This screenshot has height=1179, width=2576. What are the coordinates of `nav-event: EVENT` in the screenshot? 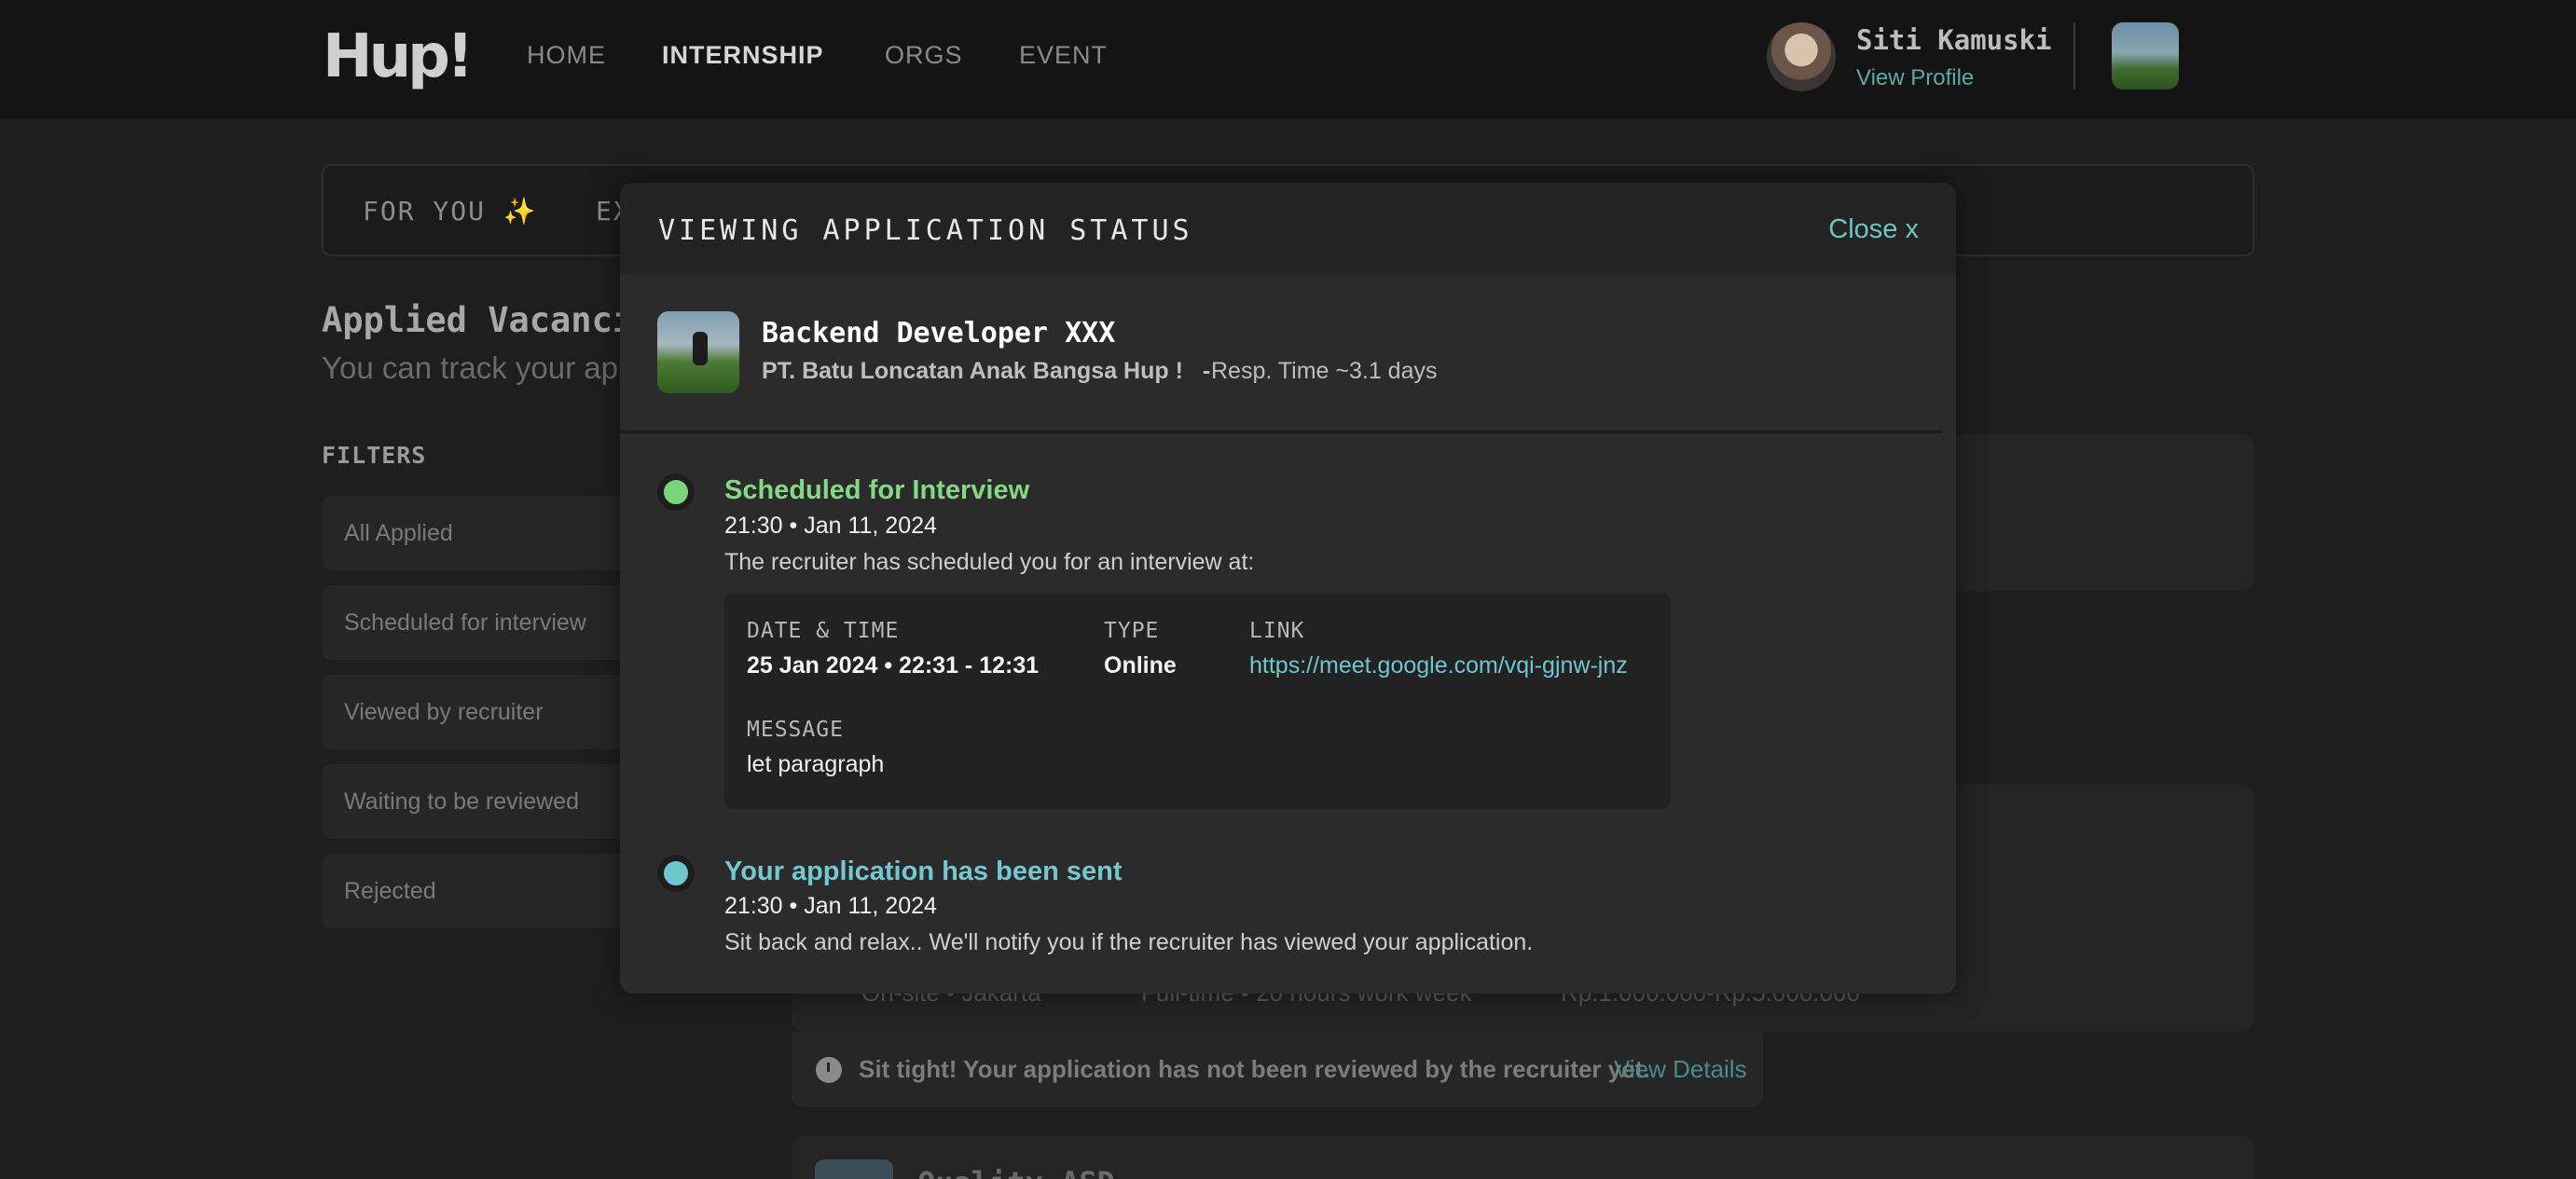 It's located at (1063, 55).